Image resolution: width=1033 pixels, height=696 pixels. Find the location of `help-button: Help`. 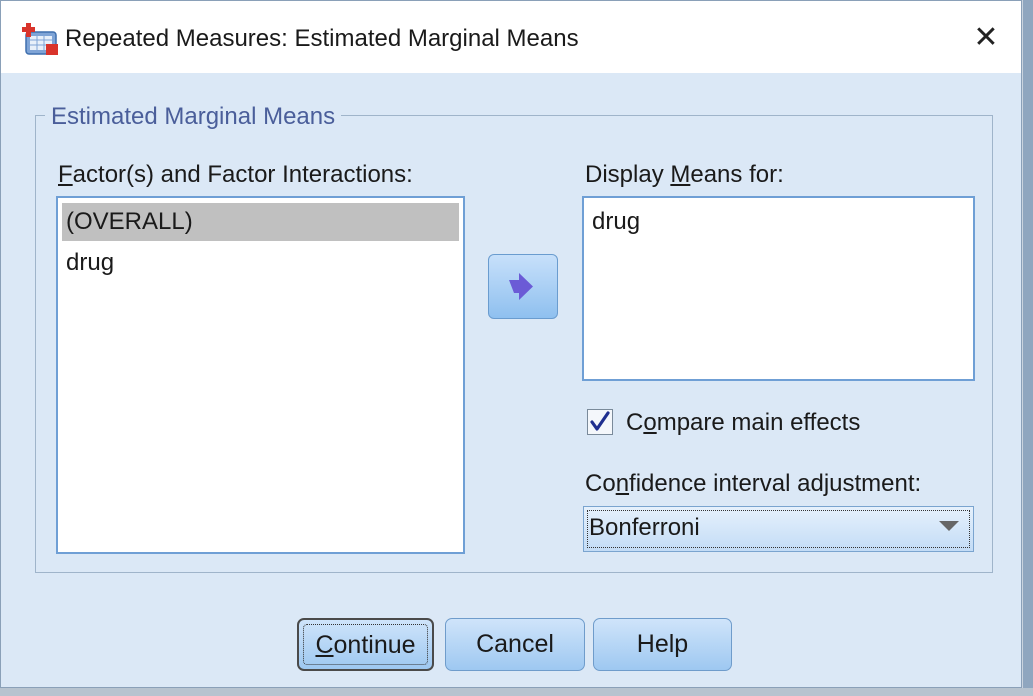

help-button: Help is located at coordinates (662, 644).